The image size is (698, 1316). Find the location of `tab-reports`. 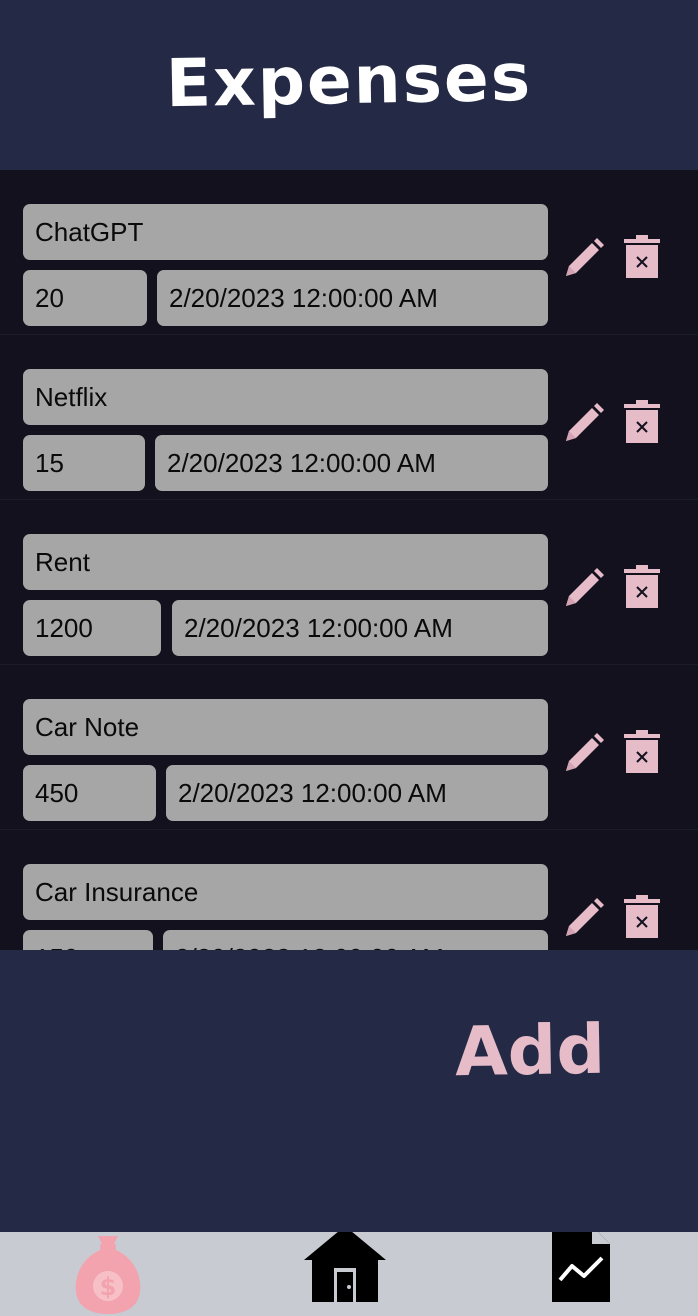

tab-reports is located at coordinates (581, 1274).